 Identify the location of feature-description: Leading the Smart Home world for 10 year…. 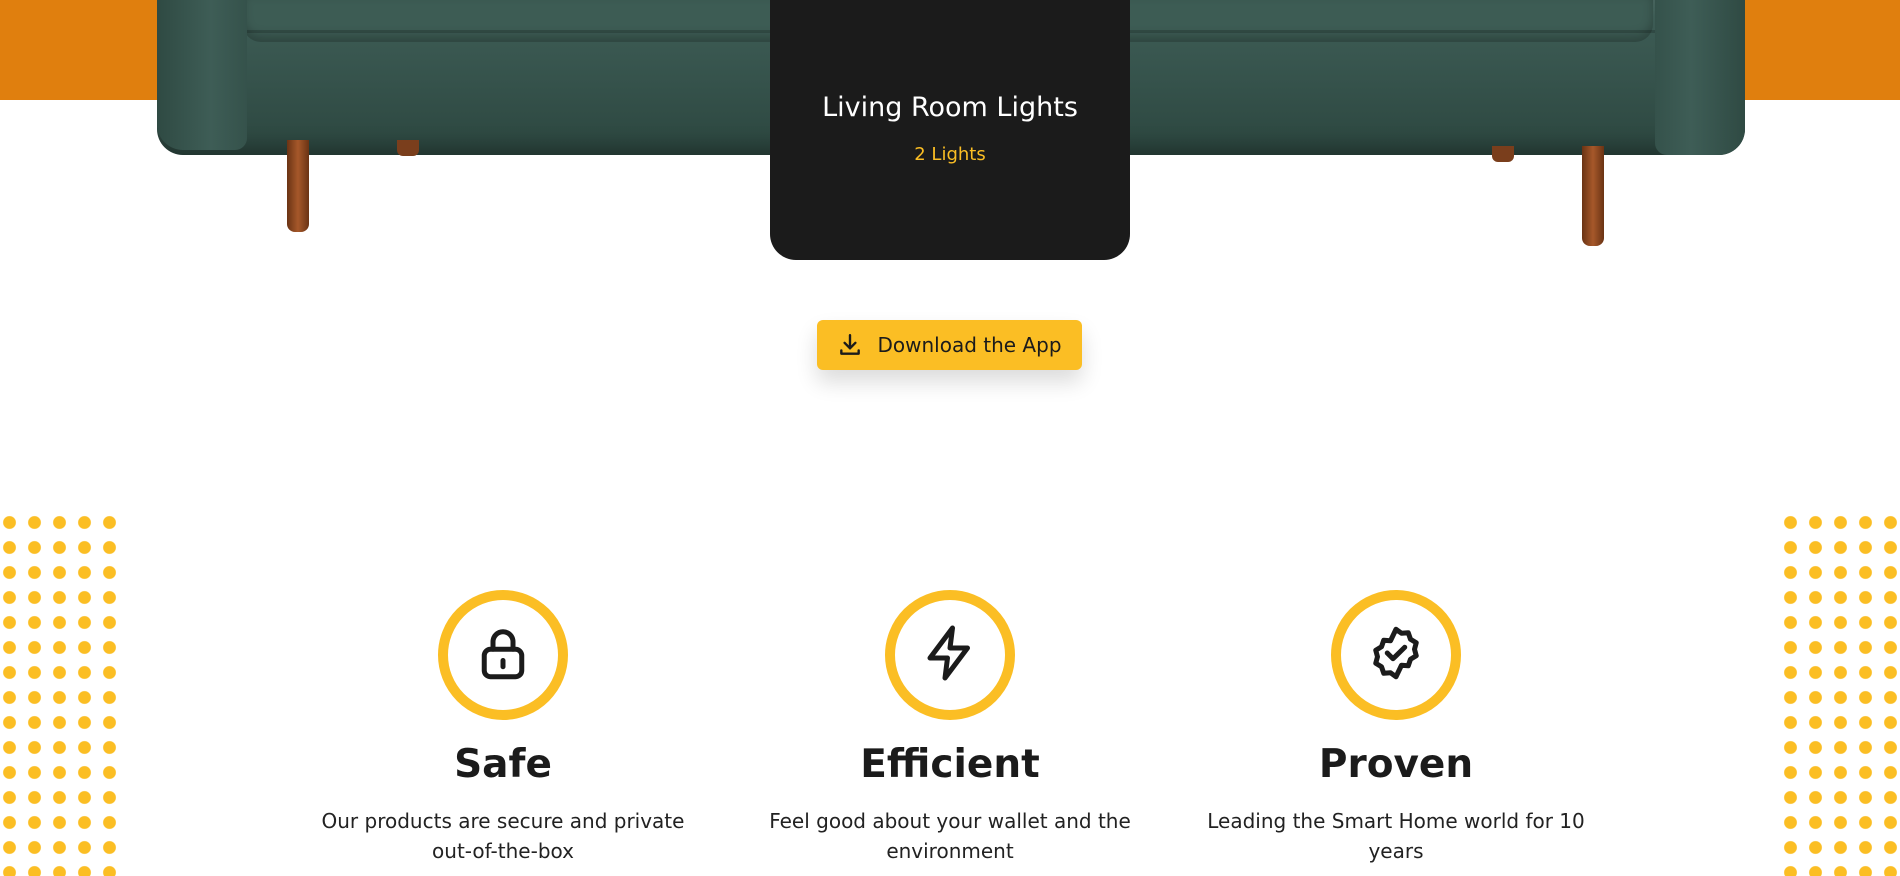
(1396, 836).